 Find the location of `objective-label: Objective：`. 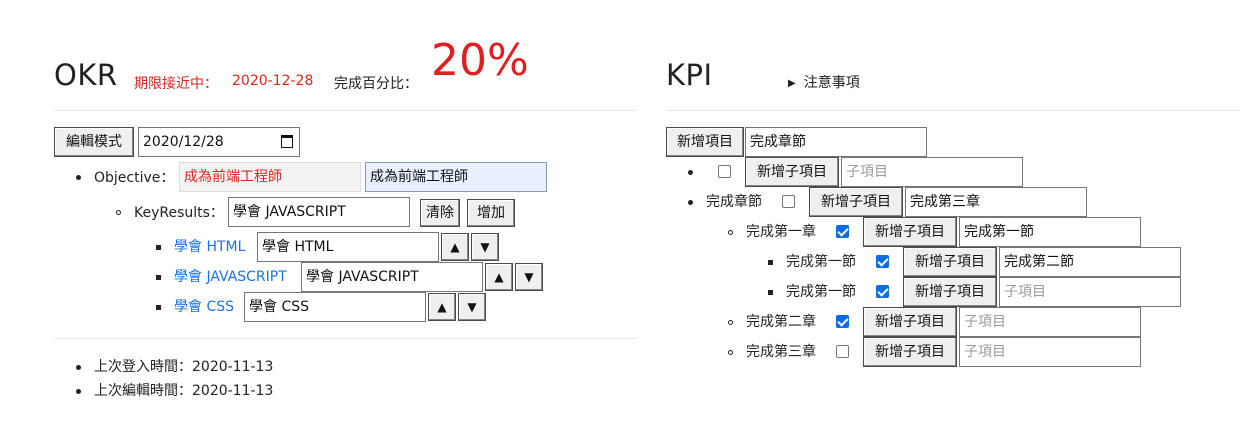

objective-label: Objective： is located at coordinates (134, 178).